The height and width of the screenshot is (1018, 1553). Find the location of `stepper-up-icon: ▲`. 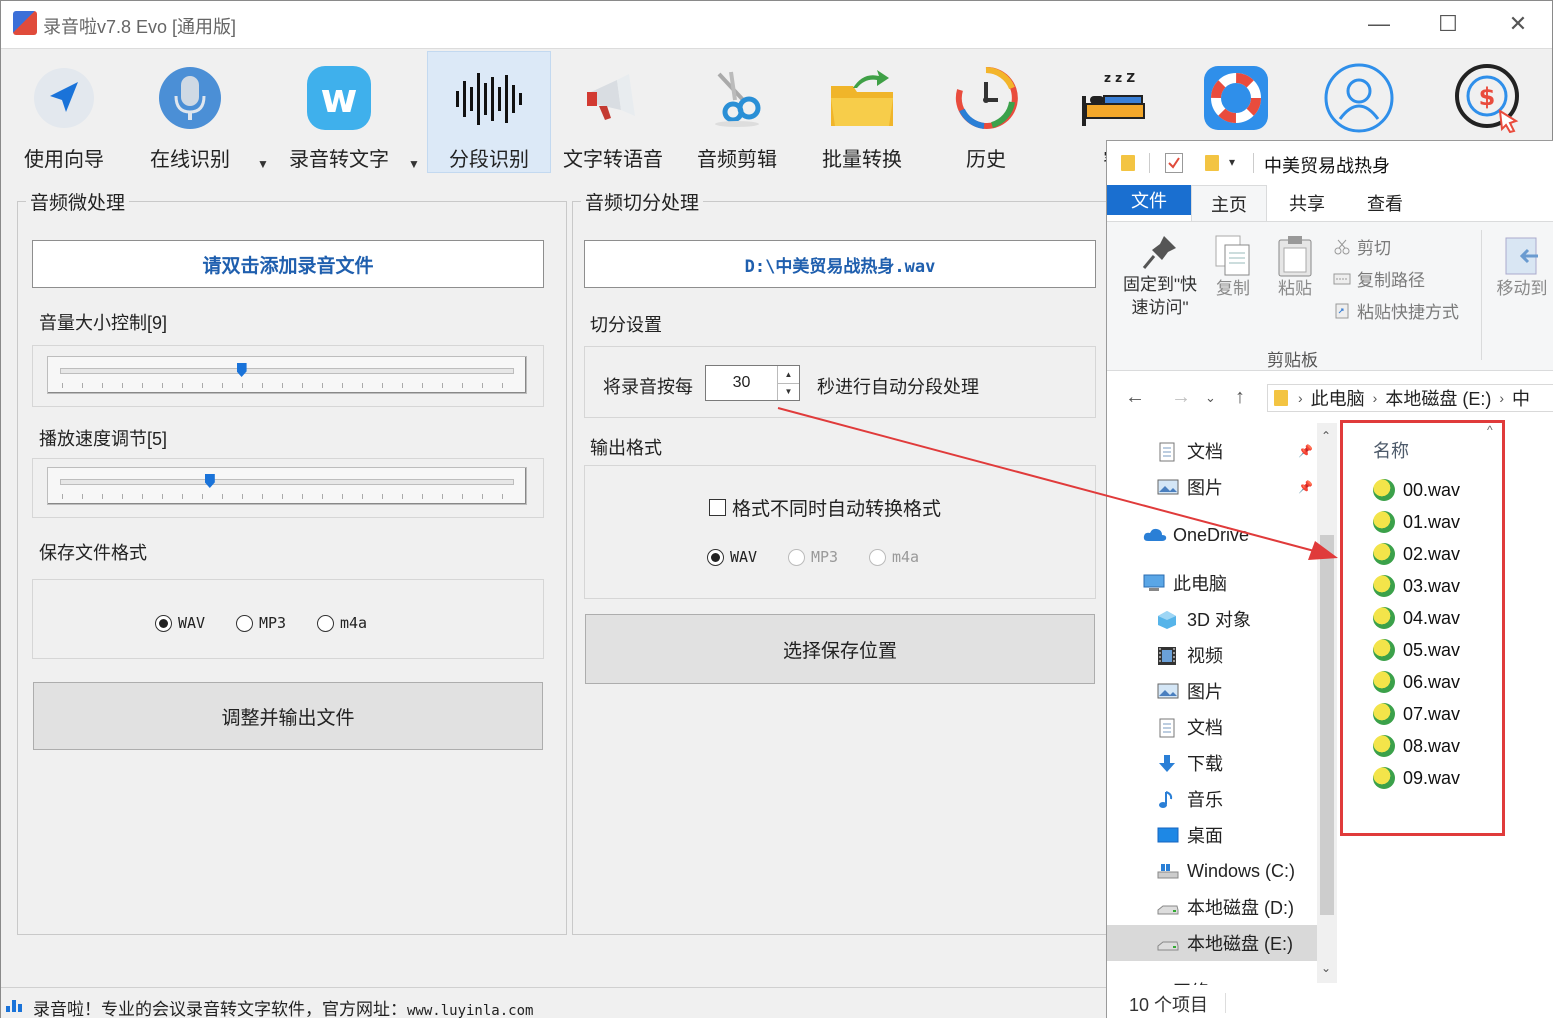

stepper-up-icon: ▲ is located at coordinates (788, 375).